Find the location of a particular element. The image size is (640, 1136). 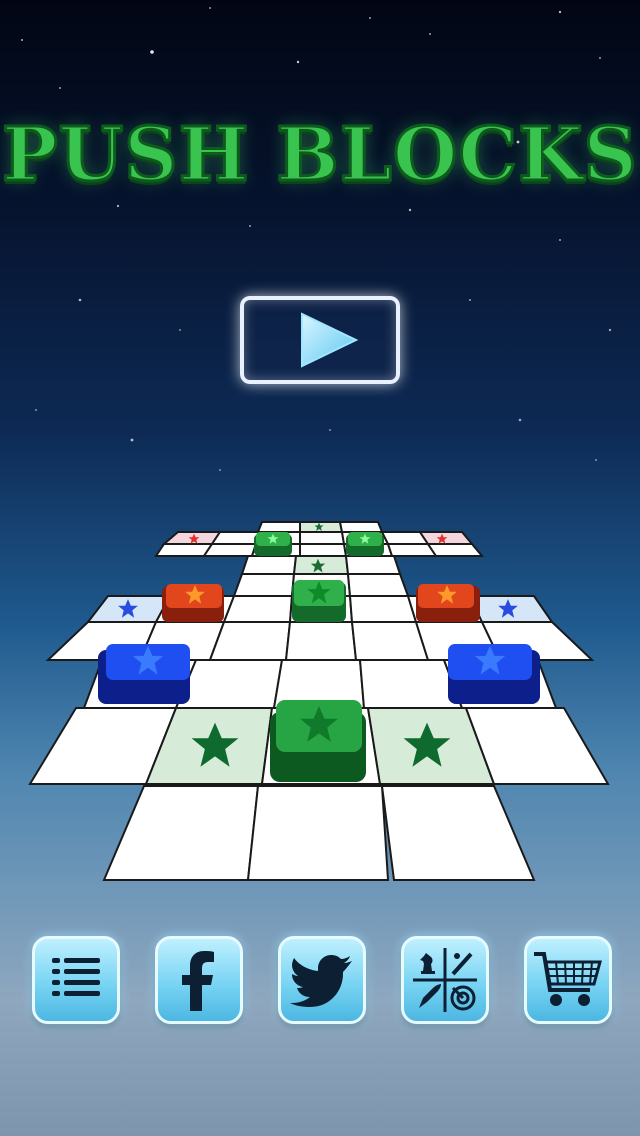

twitter-button is located at coordinates (322, 980).